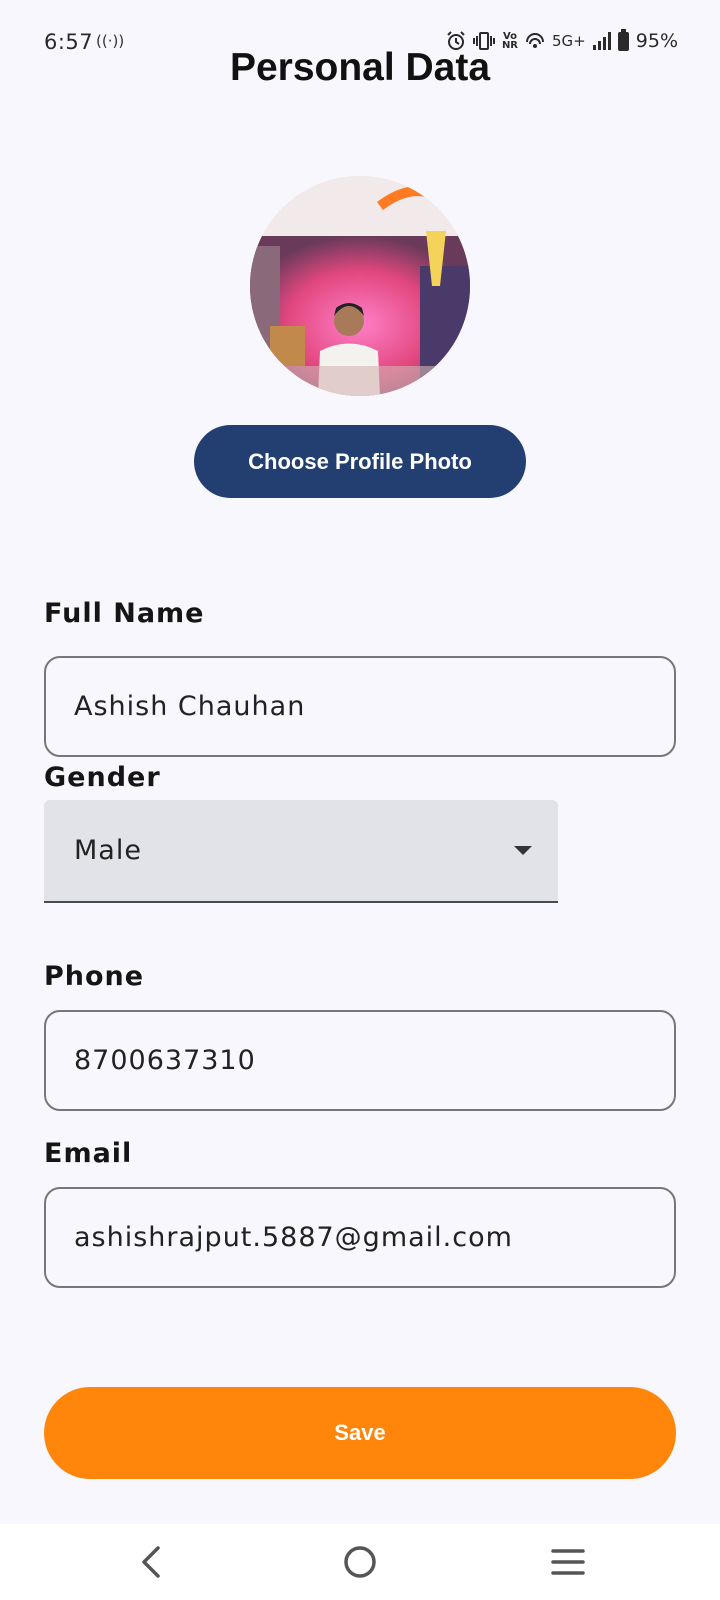 The width and height of the screenshot is (720, 1600). Describe the element at coordinates (108, 850) in the screenshot. I see `gender-value: Male` at that location.